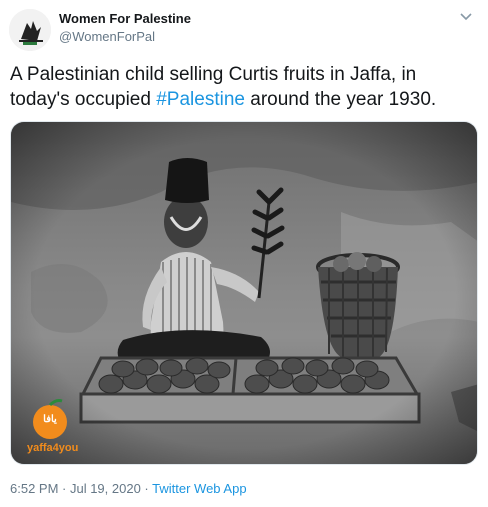 The width and height of the screenshot is (488, 507). Describe the element at coordinates (107, 36) in the screenshot. I see `author-handle: @WomenForPal` at that location.